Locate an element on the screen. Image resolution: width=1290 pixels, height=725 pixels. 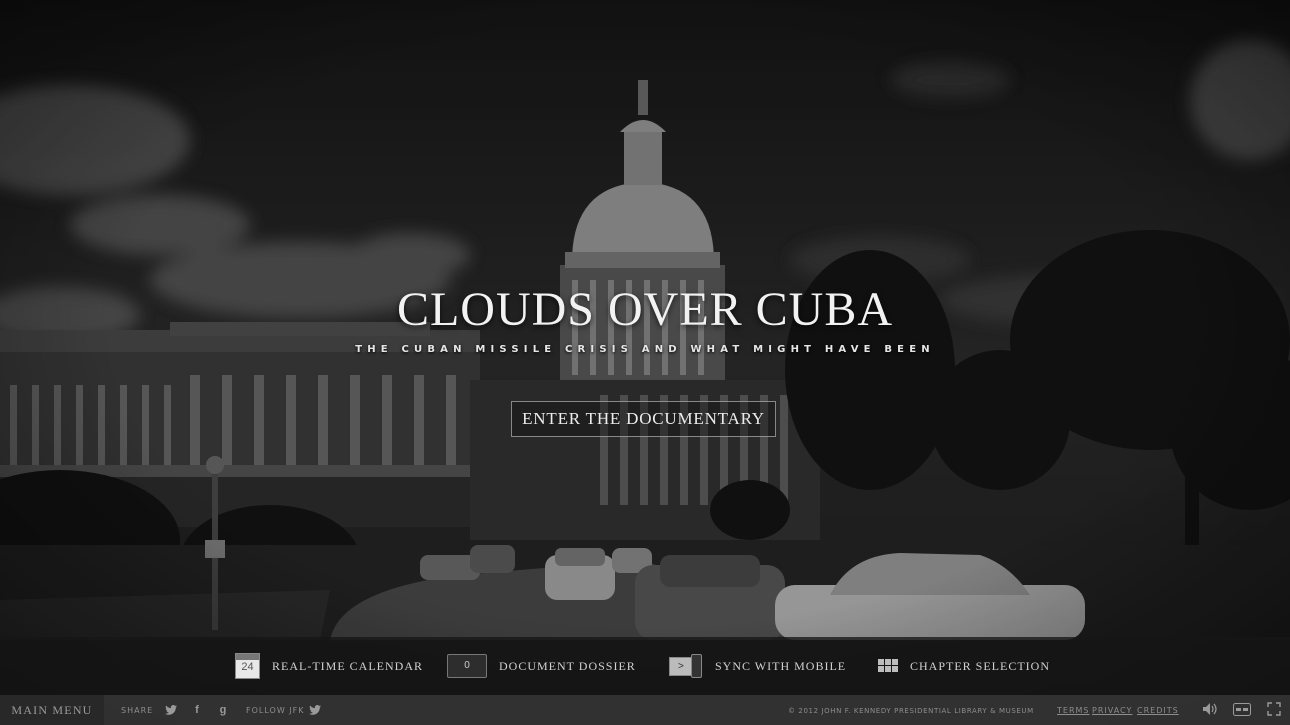
real-time-calendar-button: 24 REAL-TIME CALENDAR is located at coordinates (329, 666).